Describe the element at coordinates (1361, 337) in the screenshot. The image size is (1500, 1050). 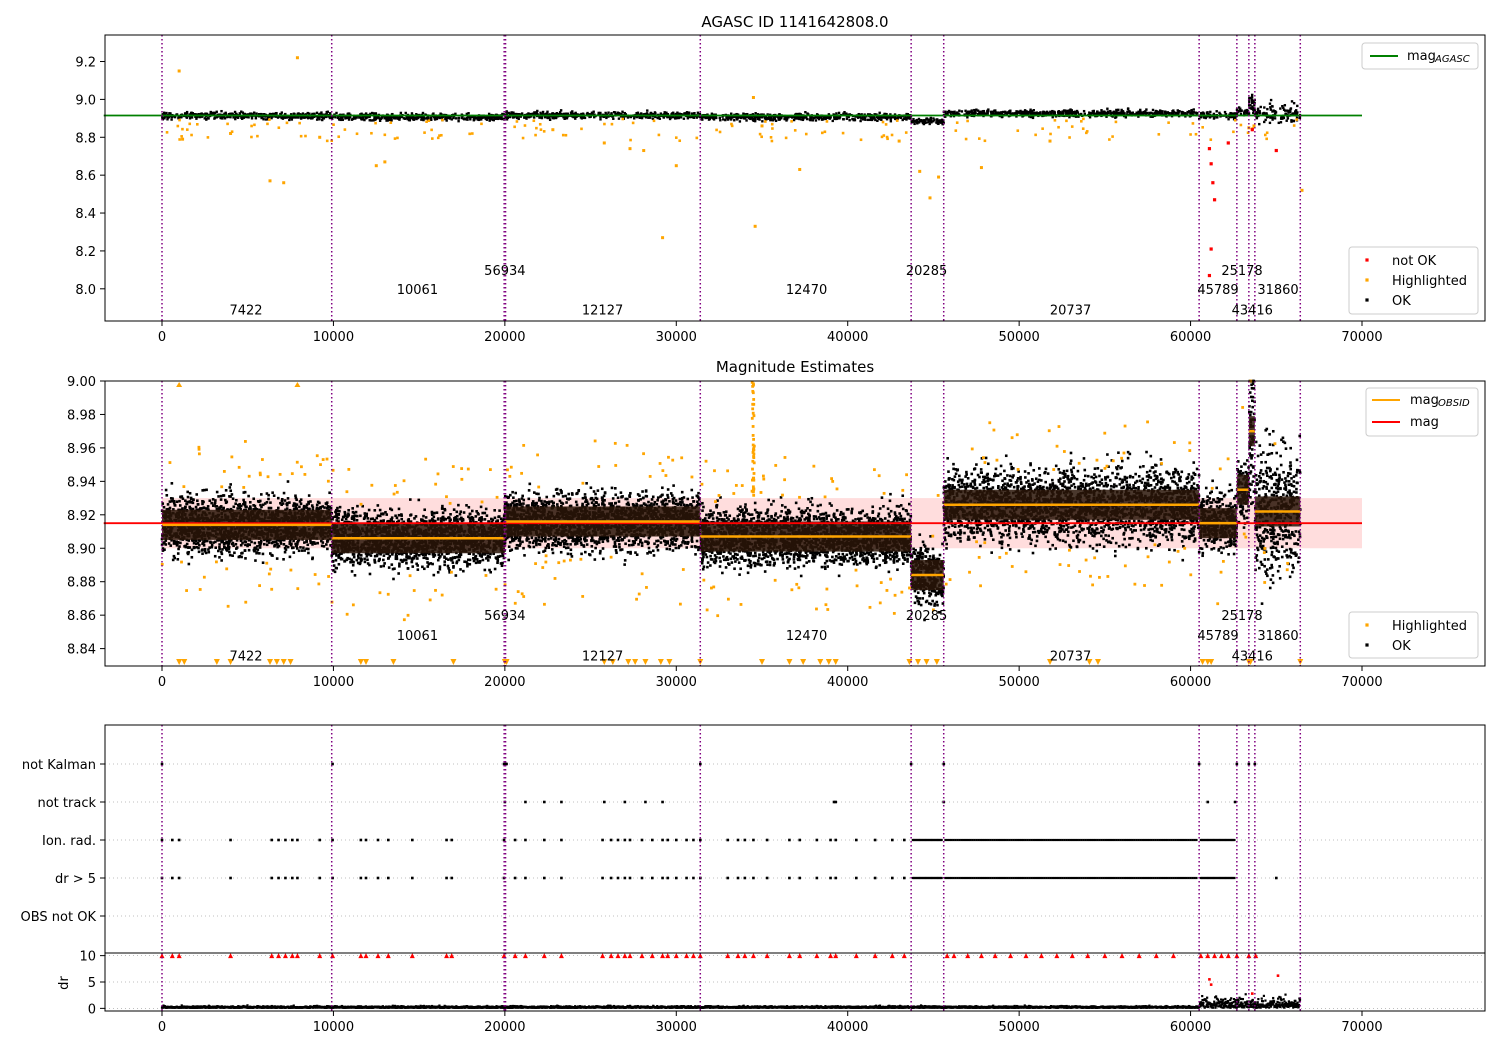
I see `x-tick-label: 70000` at that location.